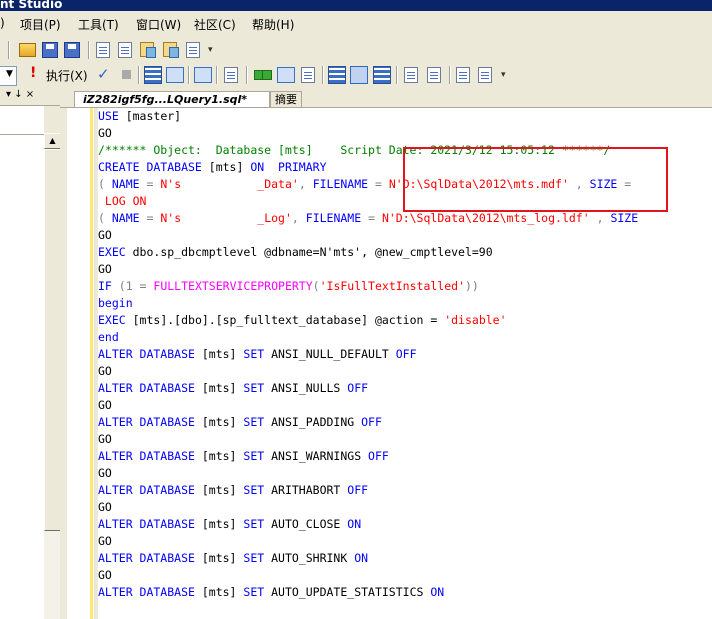 The image size is (712, 619). What do you see at coordinates (122, 201) in the screenshot?
I see `code-line: LOG ON` at bounding box center [122, 201].